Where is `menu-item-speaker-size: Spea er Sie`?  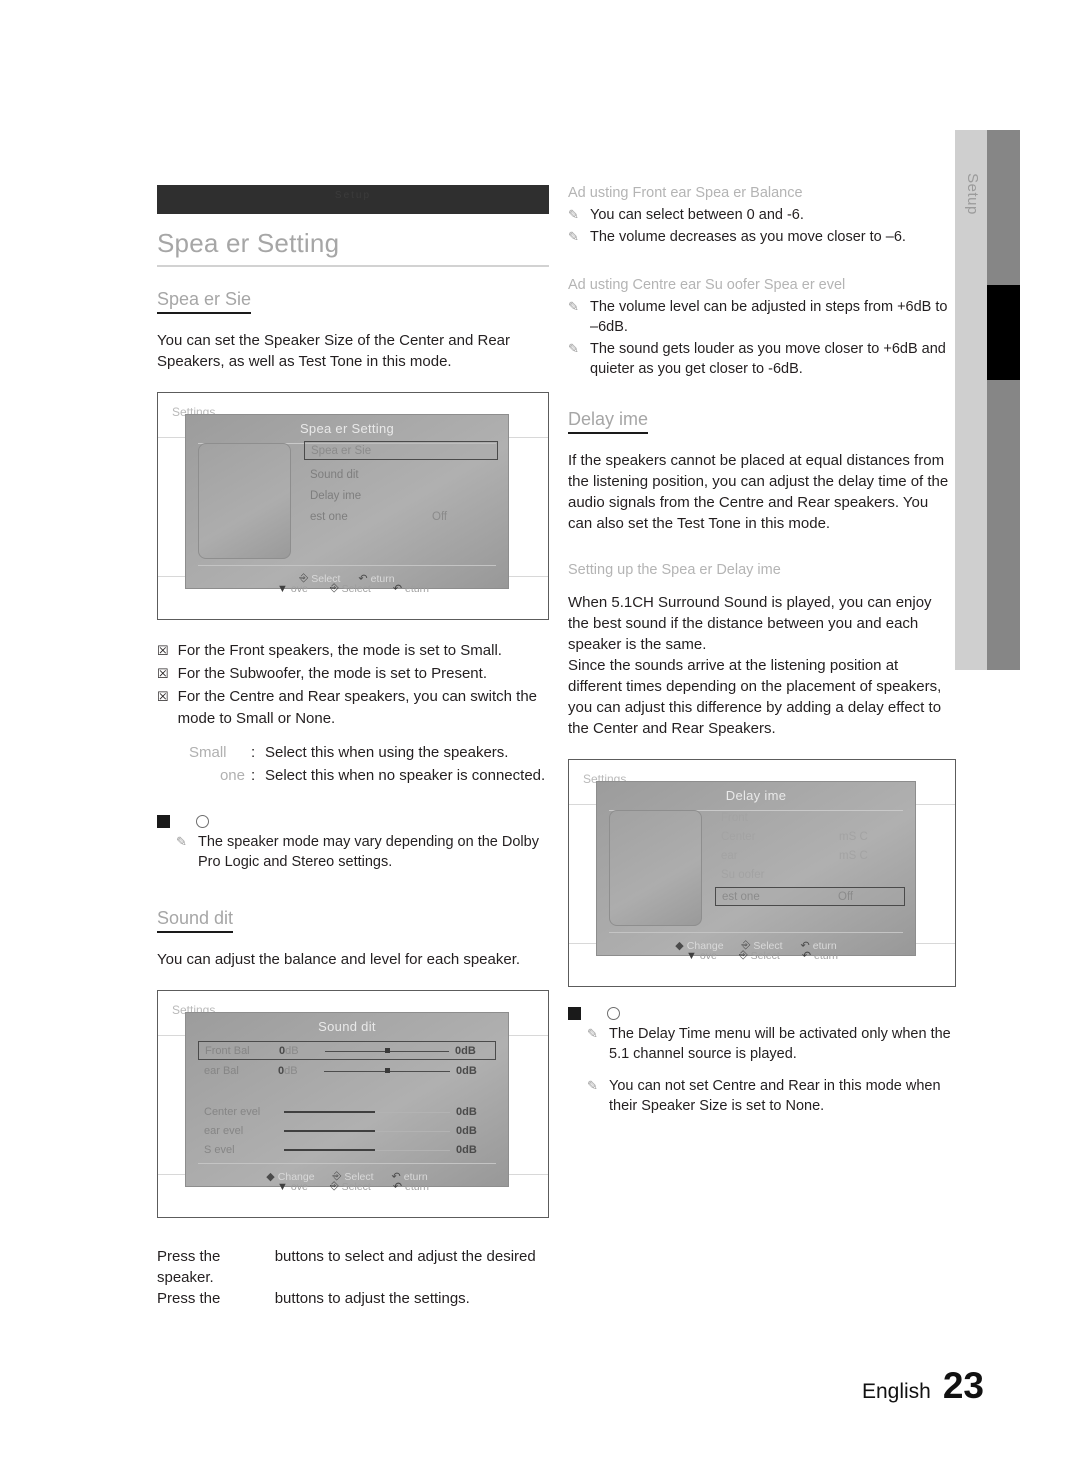 menu-item-speaker-size: Spea er Sie is located at coordinates (401, 450).